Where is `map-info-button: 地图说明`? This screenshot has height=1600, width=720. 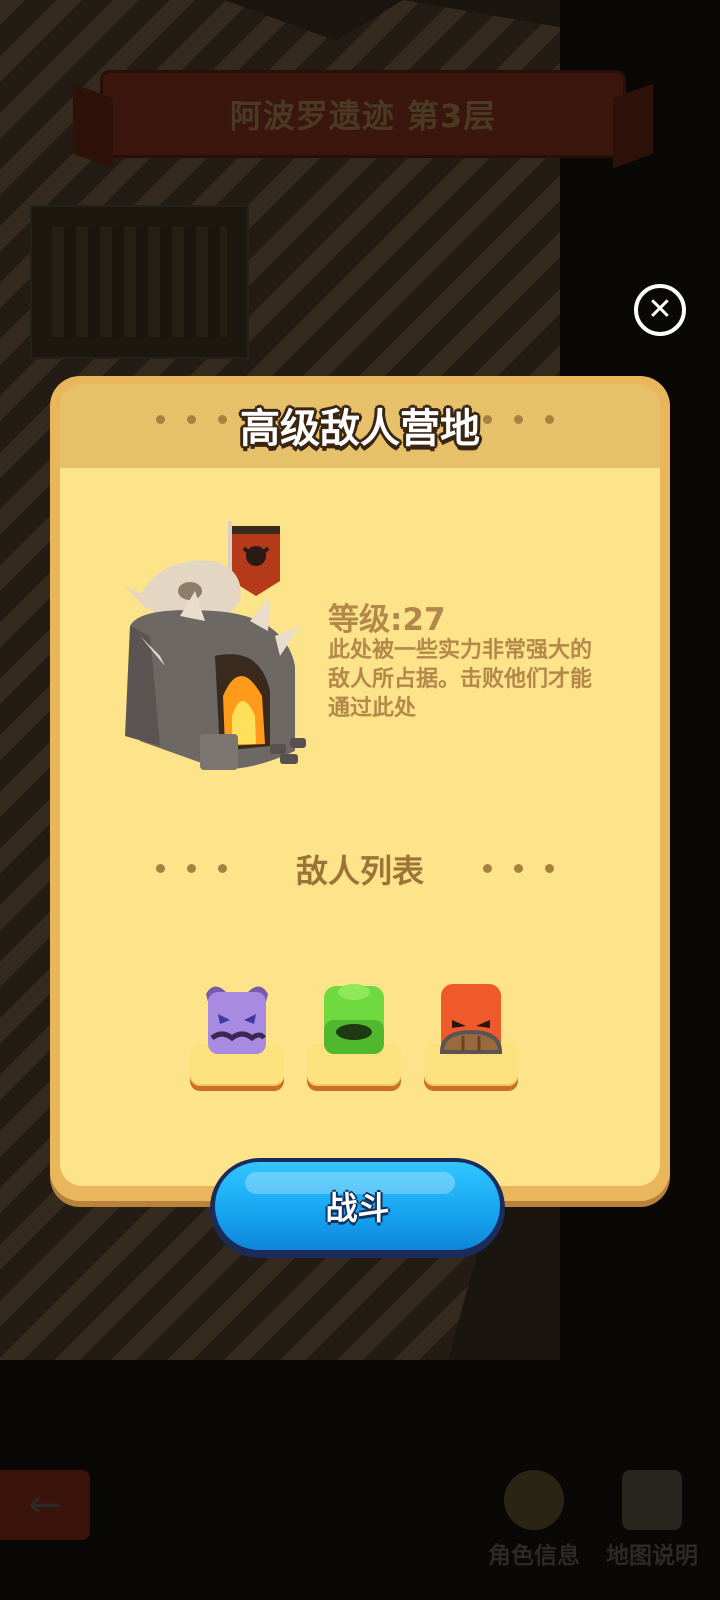 map-info-button: 地图说明 is located at coordinates (652, 1520).